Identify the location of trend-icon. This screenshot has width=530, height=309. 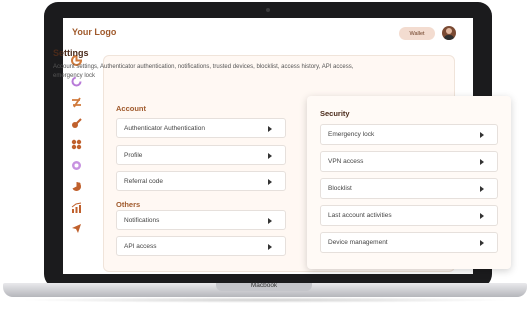
(76, 207).